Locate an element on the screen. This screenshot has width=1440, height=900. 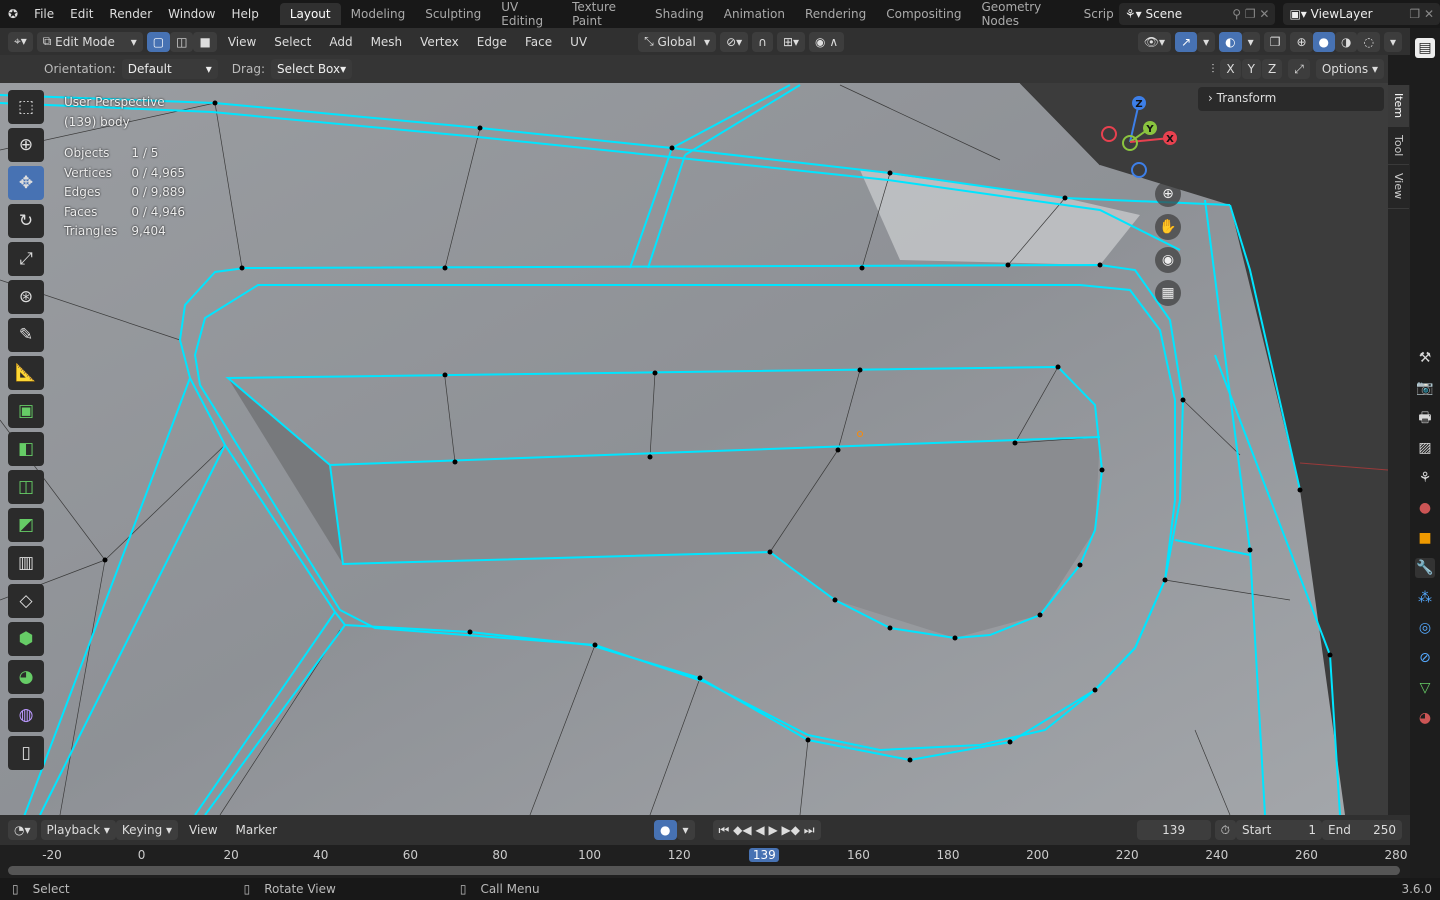
tab-modeling: Modeling is located at coordinates (378, 14).